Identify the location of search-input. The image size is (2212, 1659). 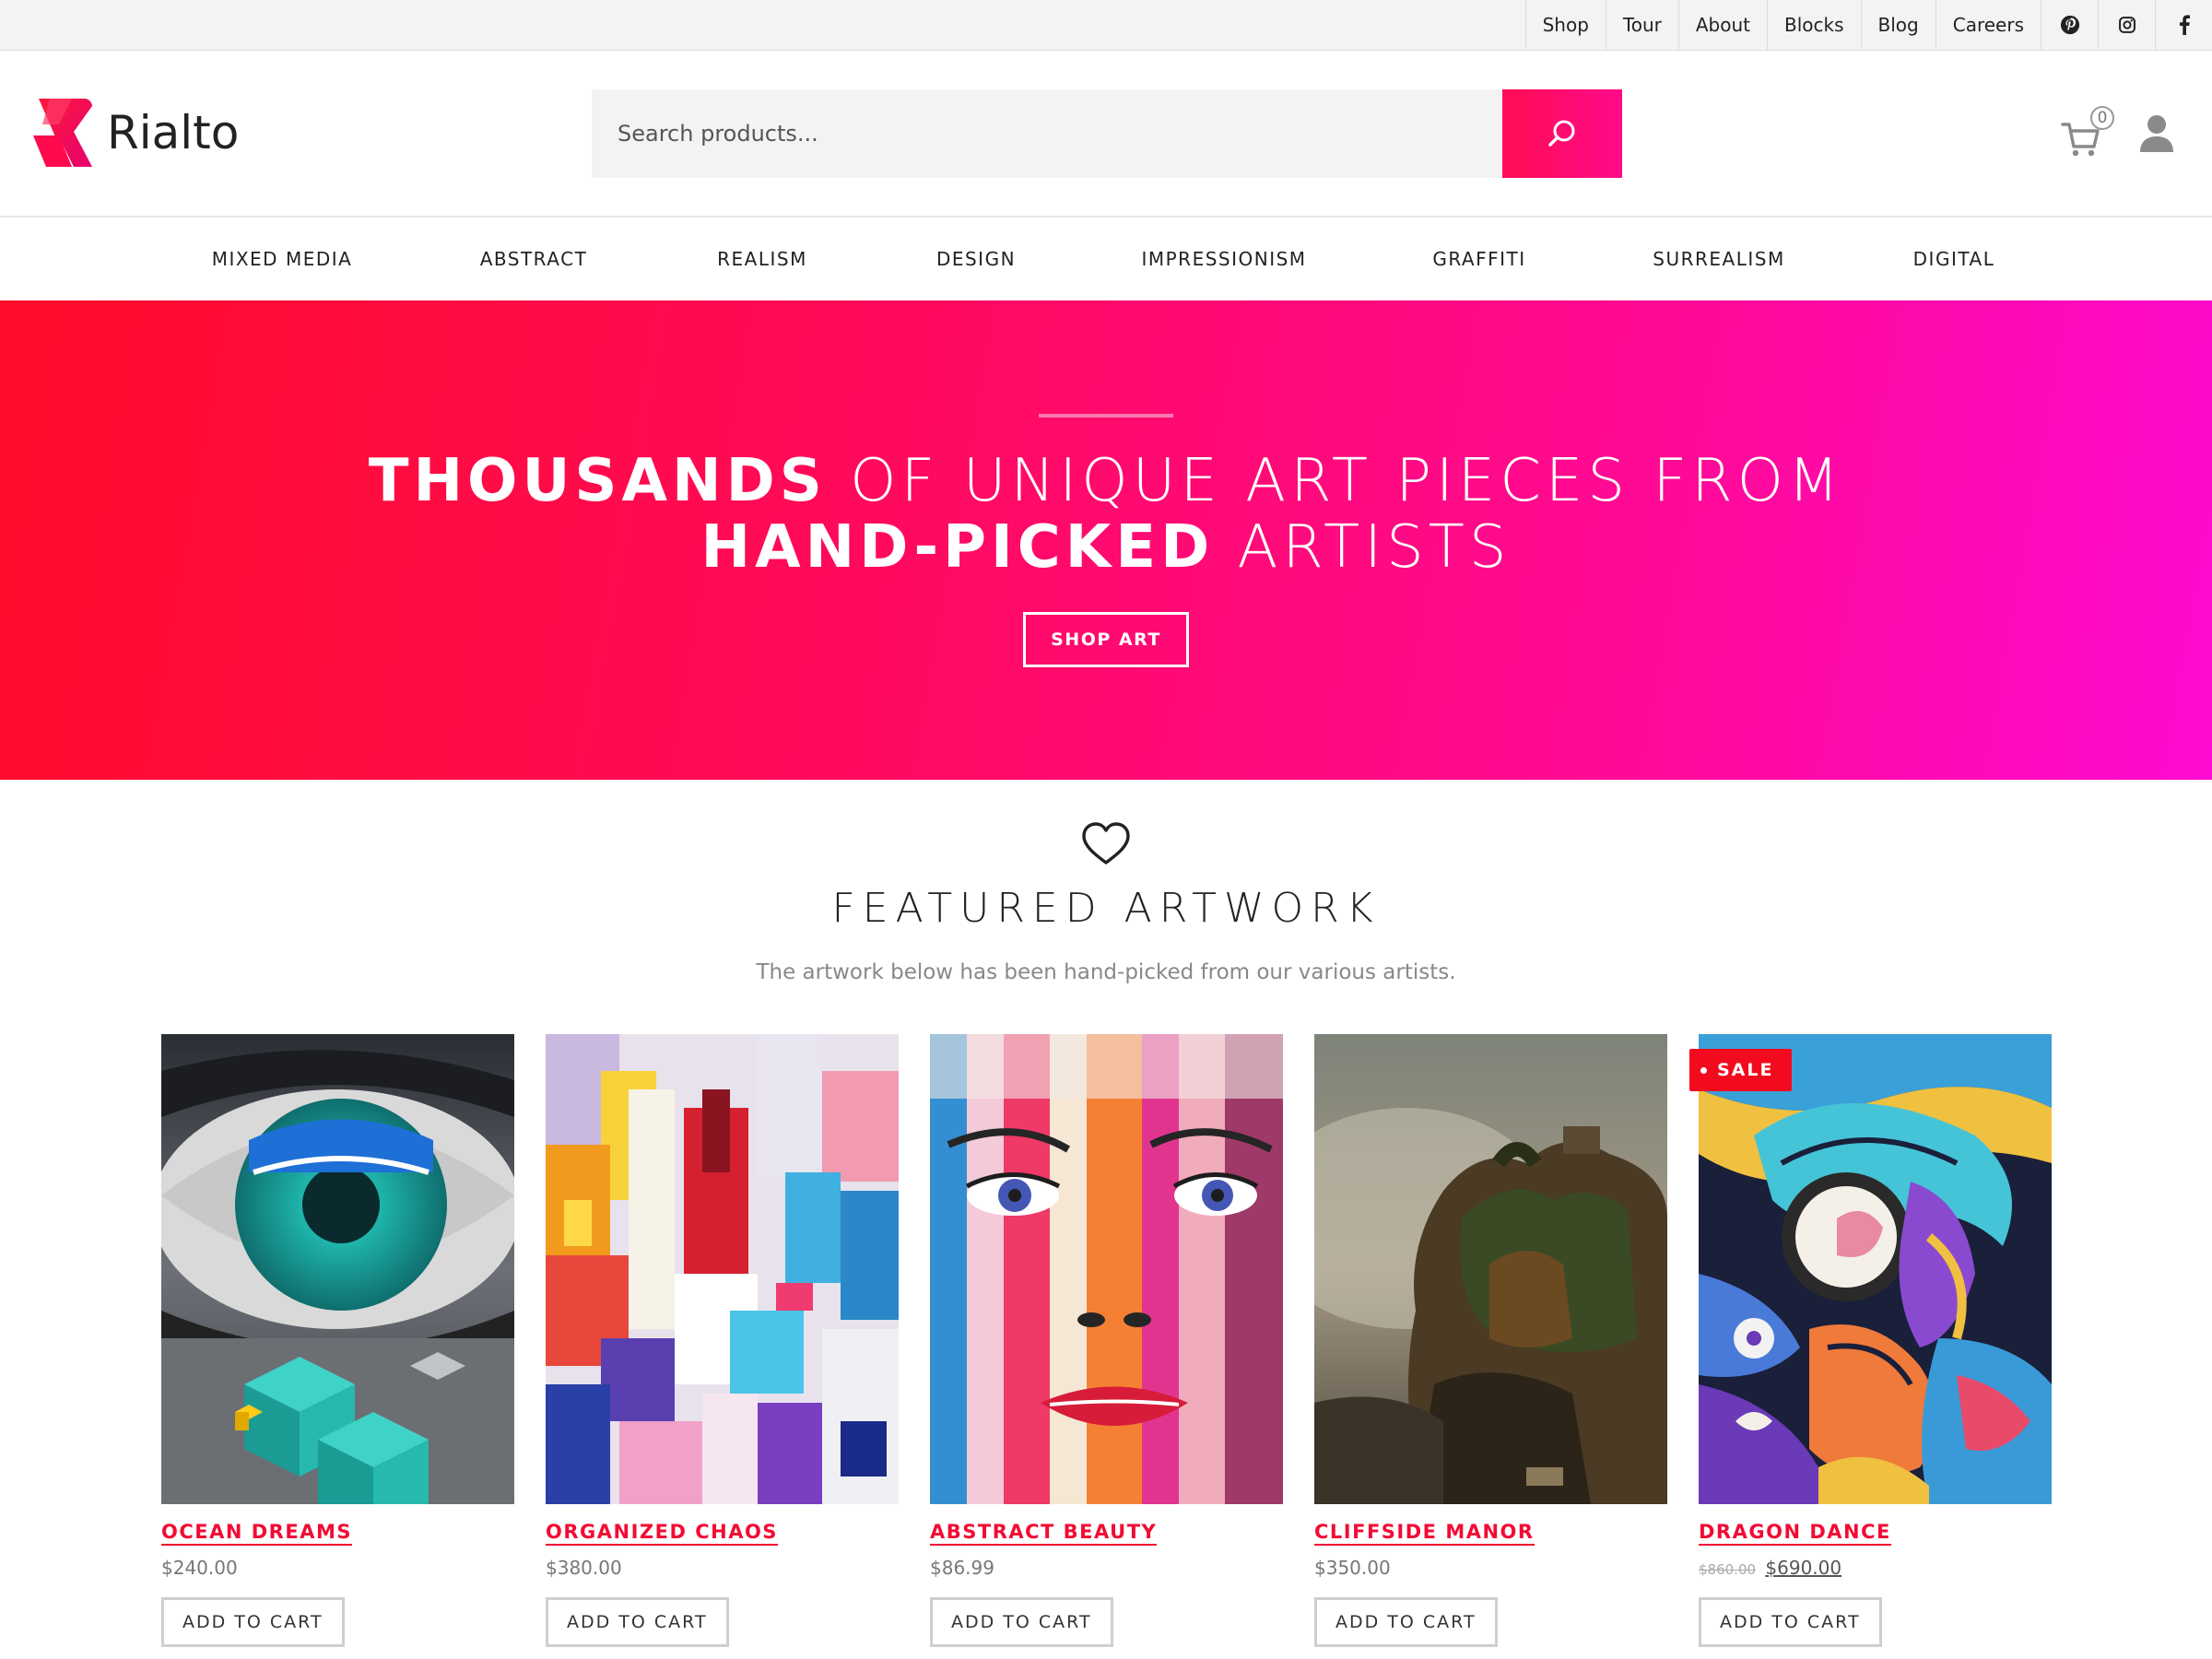
(1047, 133).